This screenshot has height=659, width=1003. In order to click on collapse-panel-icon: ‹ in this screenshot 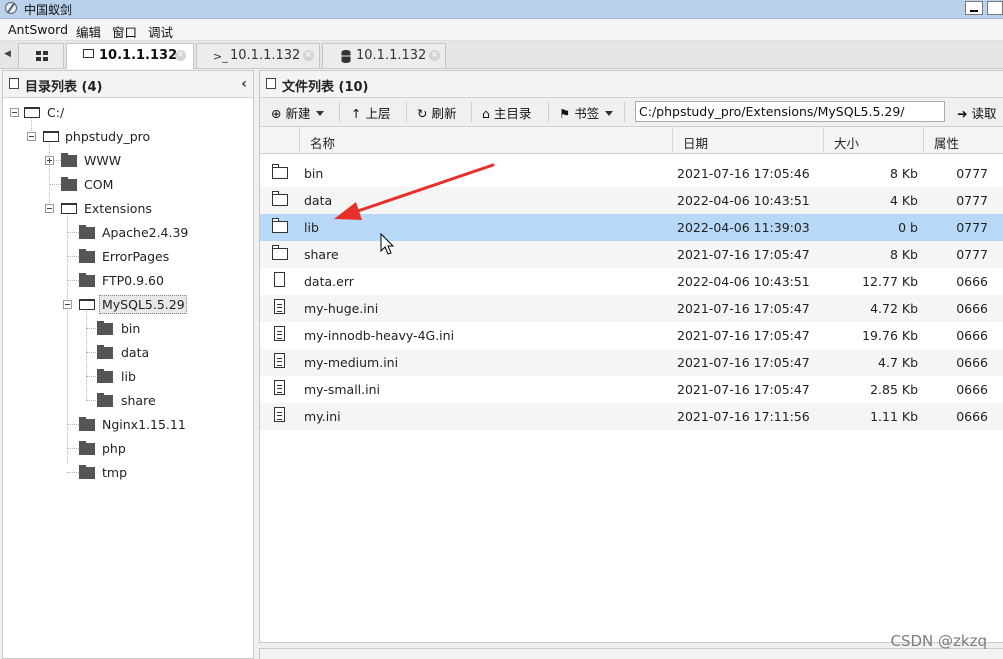, I will do `click(244, 84)`.